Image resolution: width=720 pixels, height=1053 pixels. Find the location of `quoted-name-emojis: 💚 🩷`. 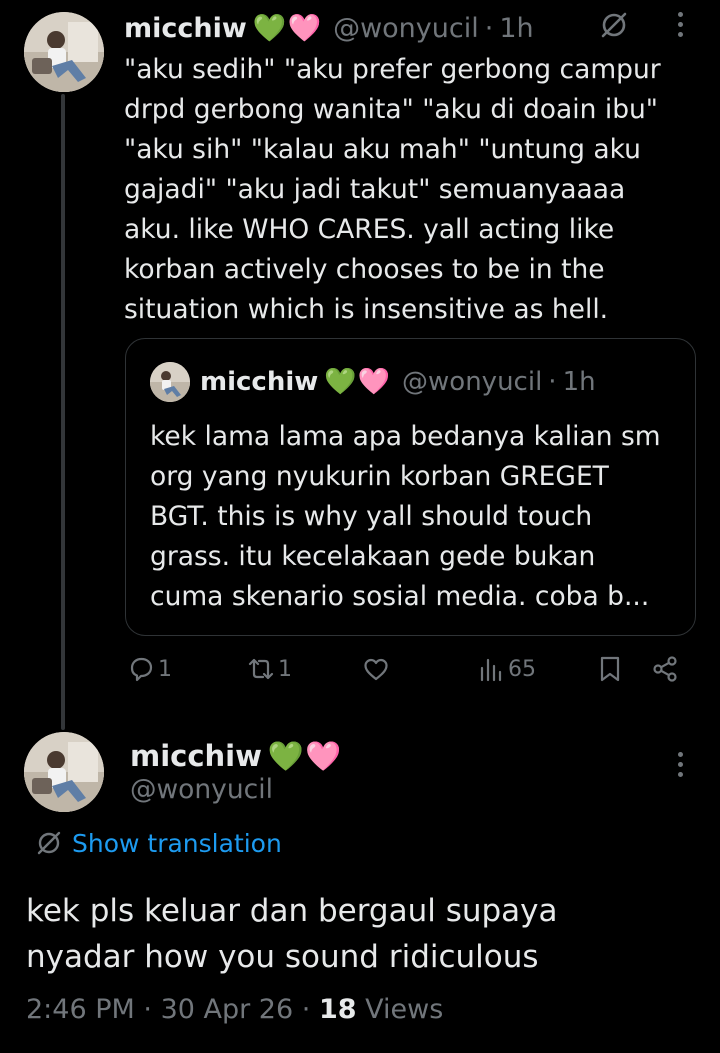

quoted-name-emojis: 💚 🩷 is located at coordinates (357, 382).